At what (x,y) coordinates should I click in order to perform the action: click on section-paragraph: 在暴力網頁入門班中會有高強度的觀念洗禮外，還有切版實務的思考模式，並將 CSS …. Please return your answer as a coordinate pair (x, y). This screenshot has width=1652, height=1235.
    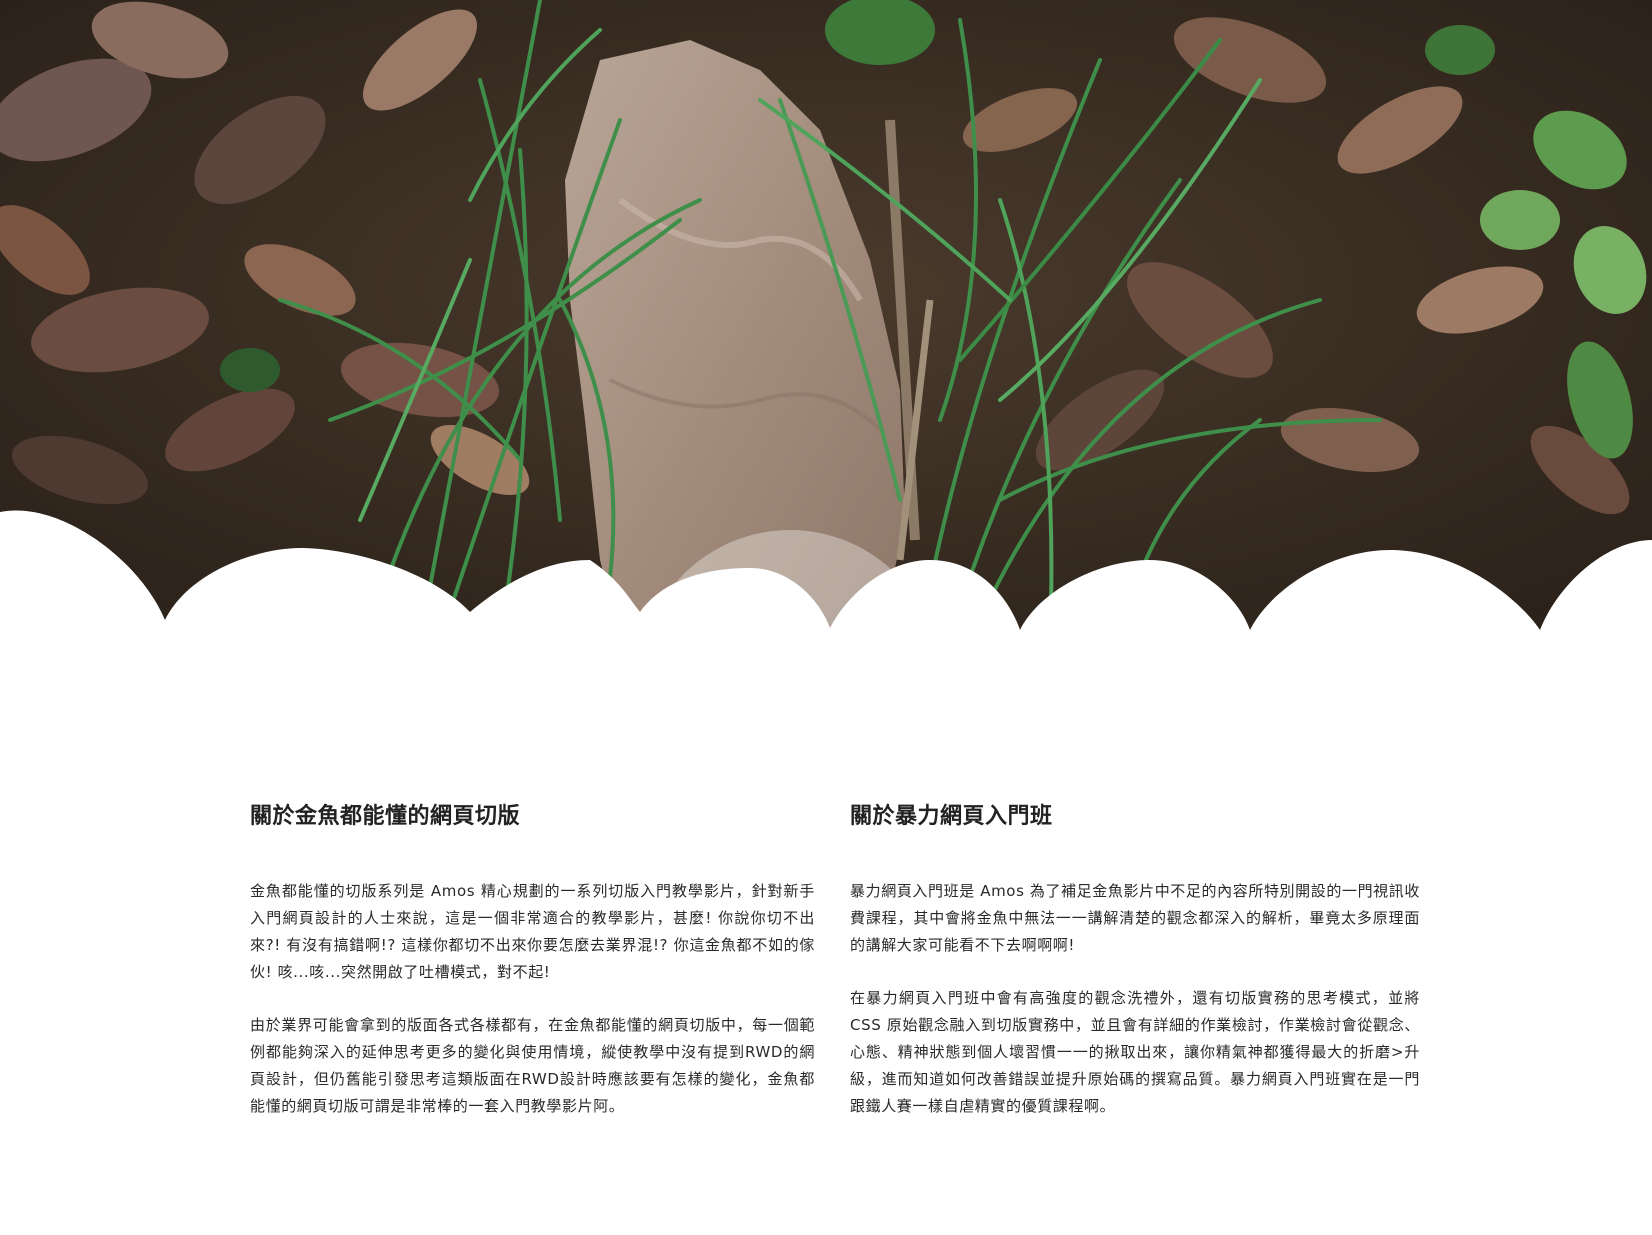
    Looking at the image, I should click on (1135, 1052).